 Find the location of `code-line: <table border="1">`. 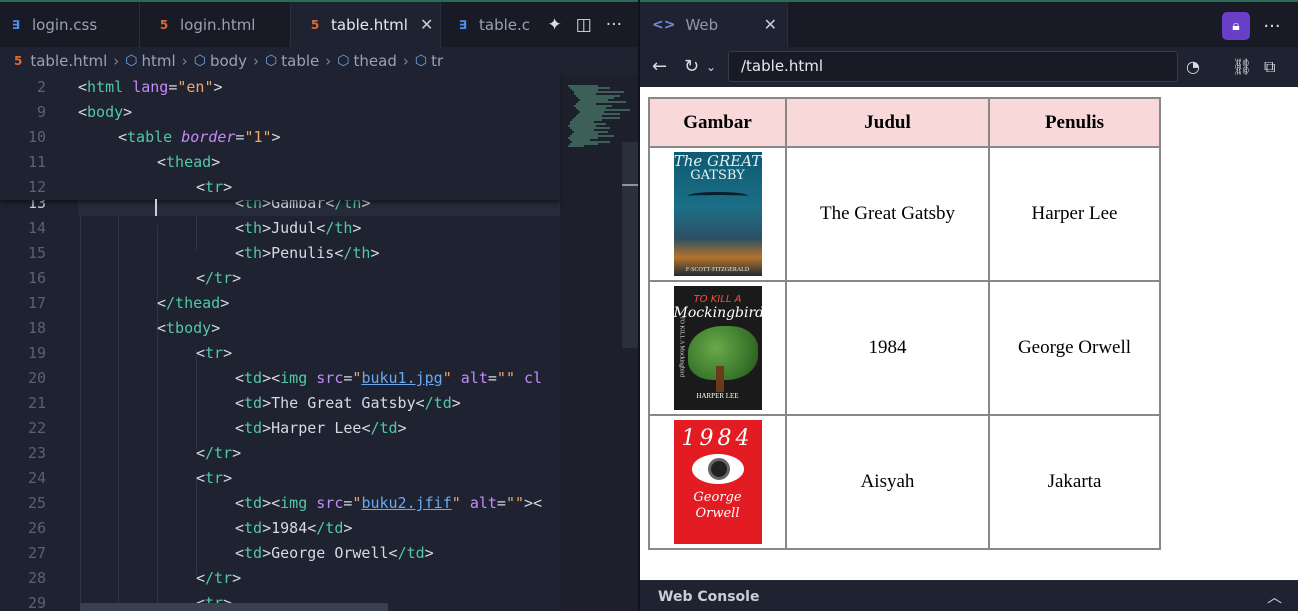

code-line: <table border="1"> is located at coordinates (199, 137).